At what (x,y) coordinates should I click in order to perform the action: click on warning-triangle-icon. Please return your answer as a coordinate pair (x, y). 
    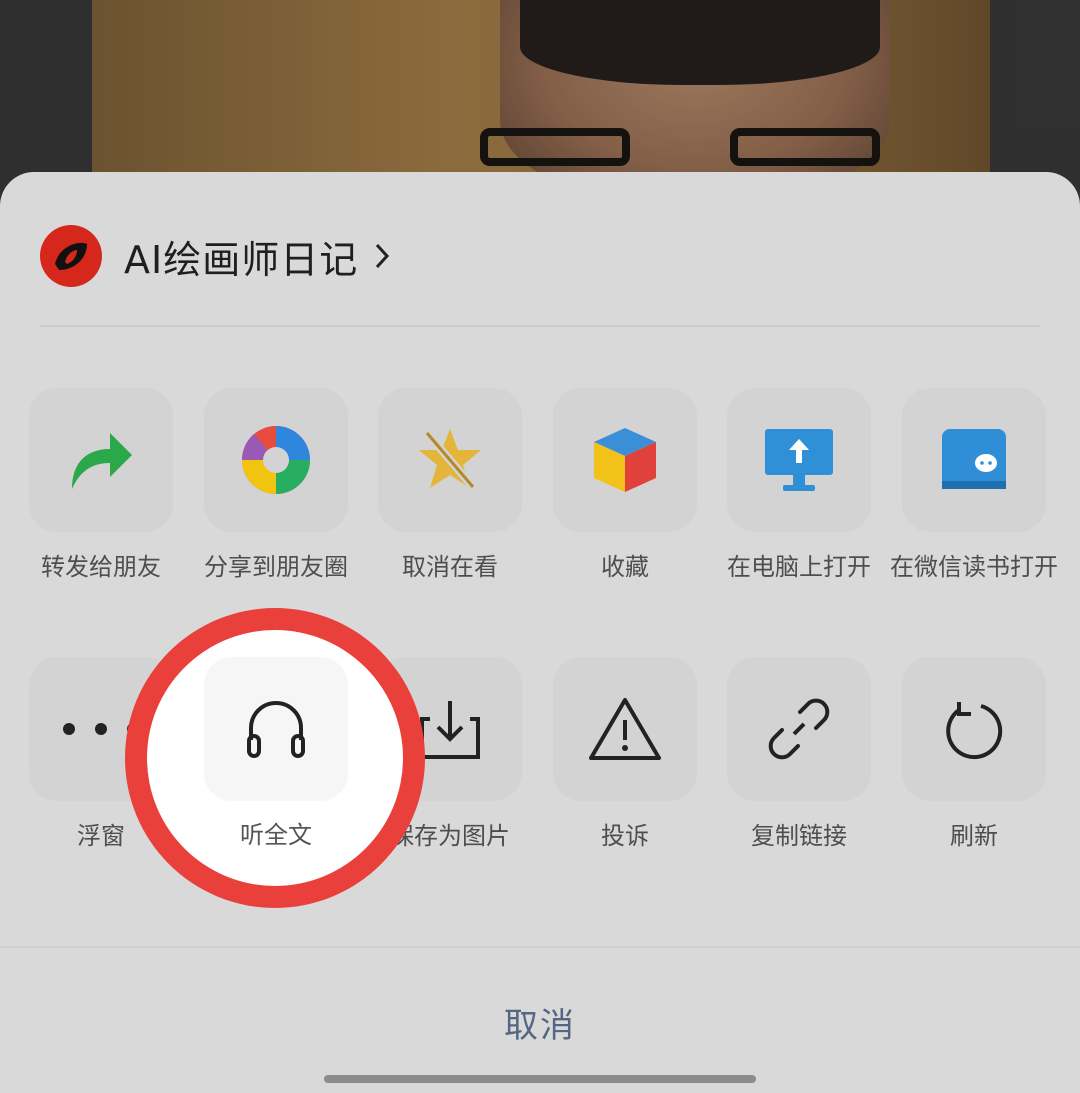
    Looking at the image, I should click on (625, 729).